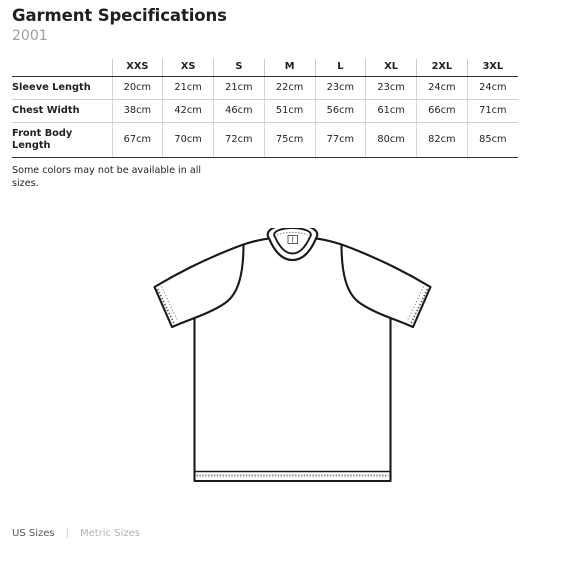 This screenshot has height=568, width=577. Describe the element at coordinates (30, 36) in the screenshot. I see `product-code: 2001` at that location.